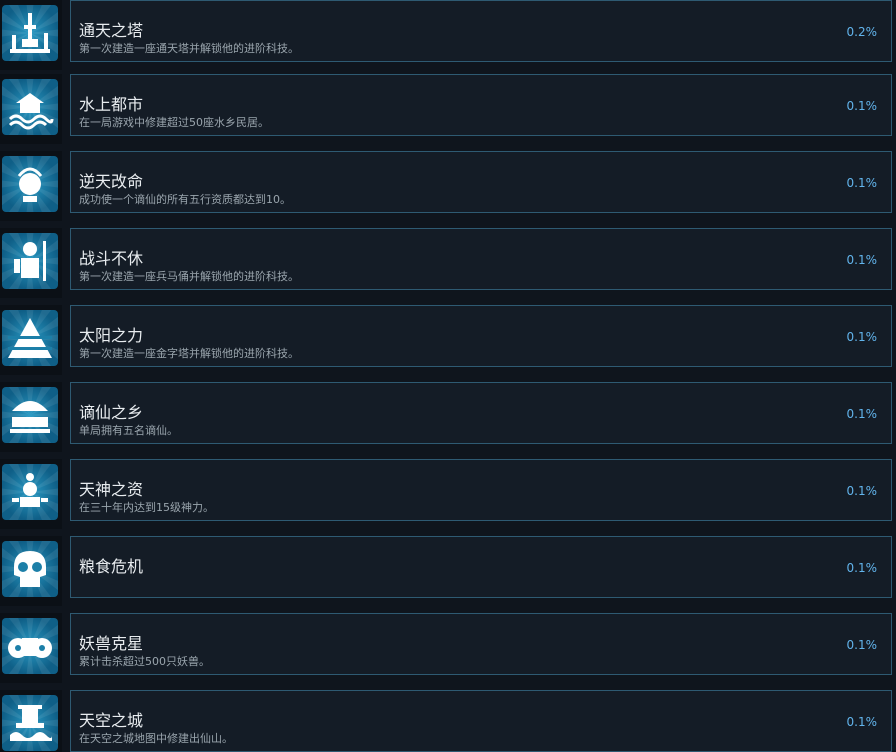 The width and height of the screenshot is (896, 752). I want to click on sky-castle-icon, so click(30, 723).